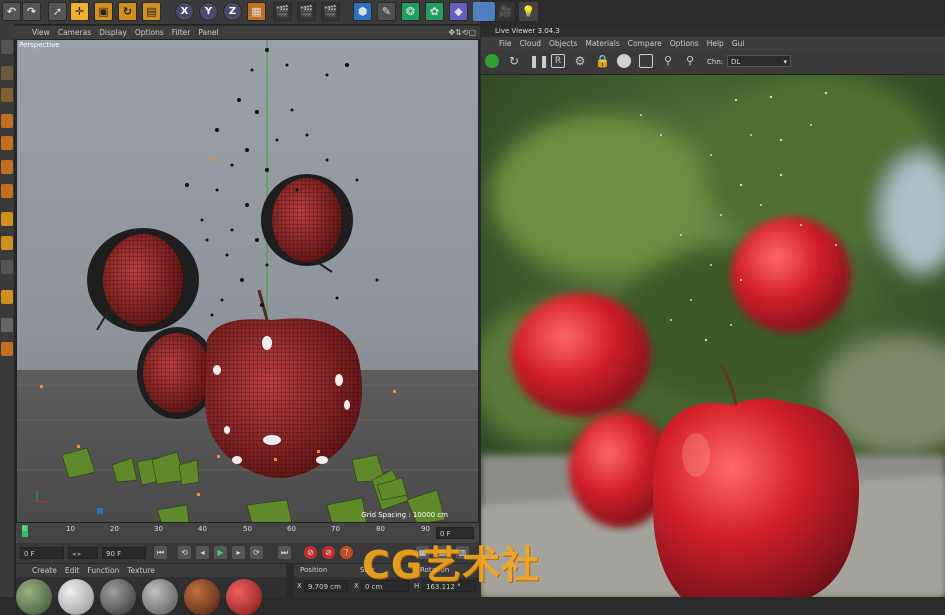 The width and height of the screenshot is (945, 615). Describe the element at coordinates (184, 11) in the screenshot. I see `axis-x-toggle: X` at that location.